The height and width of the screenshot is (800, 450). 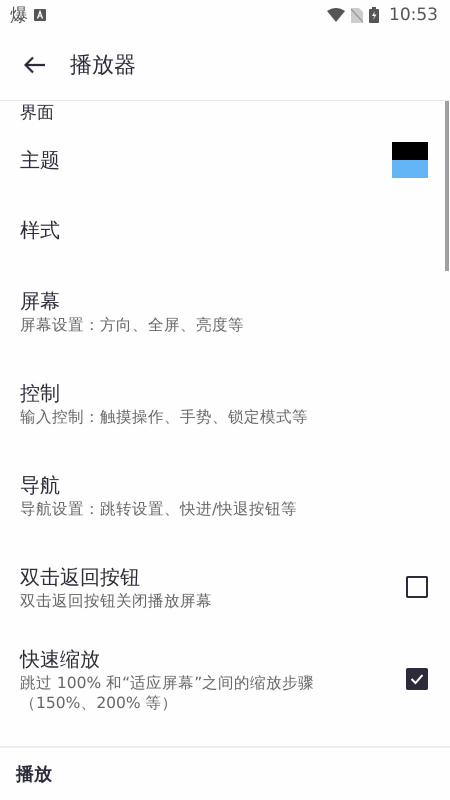 What do you see at coordinates (225, 311) in the screenshot?
I see `settings-item: 屏幕 屏幕设置：方向、全屏、亮度等` at bounding box center [225, 311].